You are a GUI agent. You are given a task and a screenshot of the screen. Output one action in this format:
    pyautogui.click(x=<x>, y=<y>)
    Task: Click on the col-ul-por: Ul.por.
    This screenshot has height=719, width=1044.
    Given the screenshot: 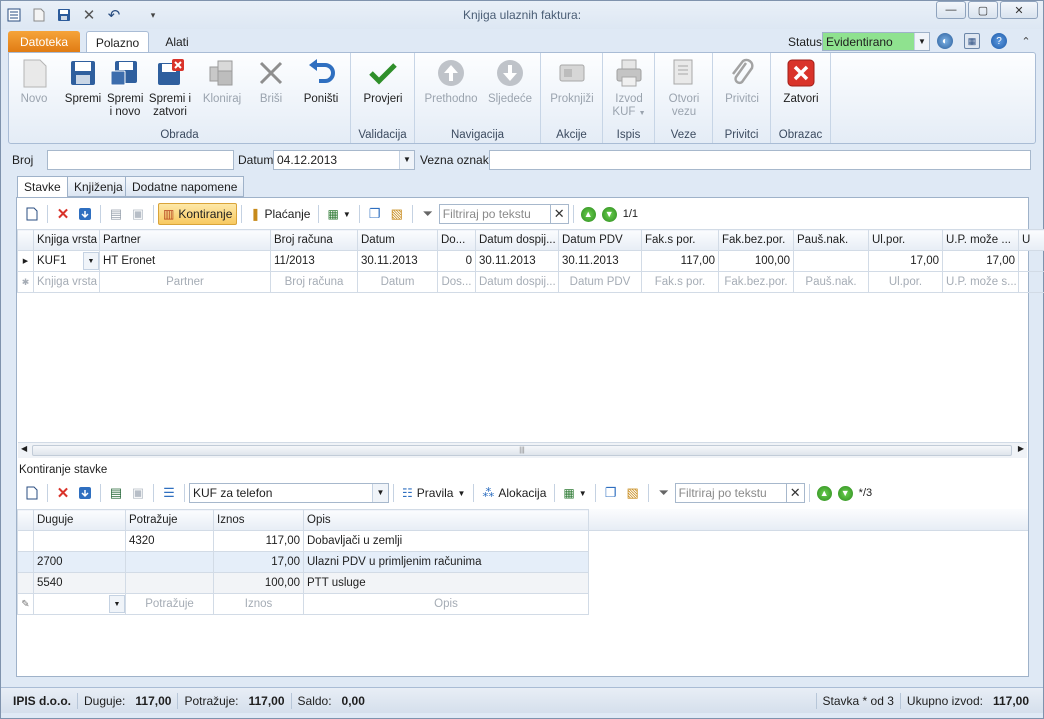 What is the action you would take?
    pyautogui.click(x=905, y=240)
    